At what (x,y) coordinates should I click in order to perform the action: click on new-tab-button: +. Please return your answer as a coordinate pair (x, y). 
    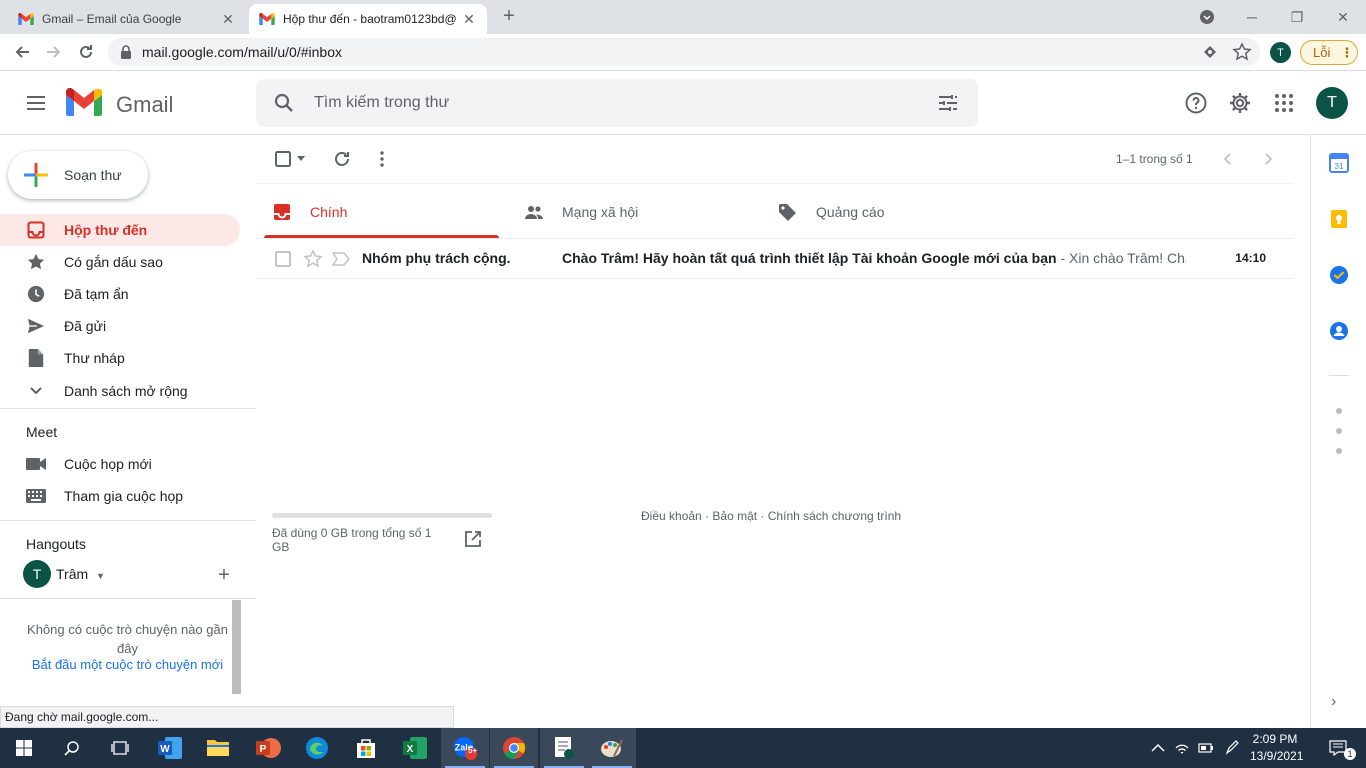
    Looking at the image, I should click on (509, 17).